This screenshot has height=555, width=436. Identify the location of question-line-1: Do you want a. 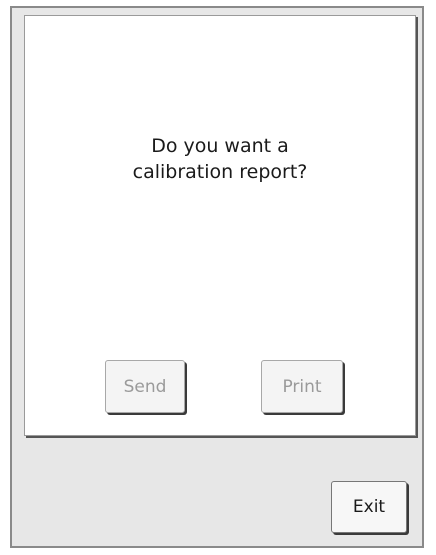
(220, 146).